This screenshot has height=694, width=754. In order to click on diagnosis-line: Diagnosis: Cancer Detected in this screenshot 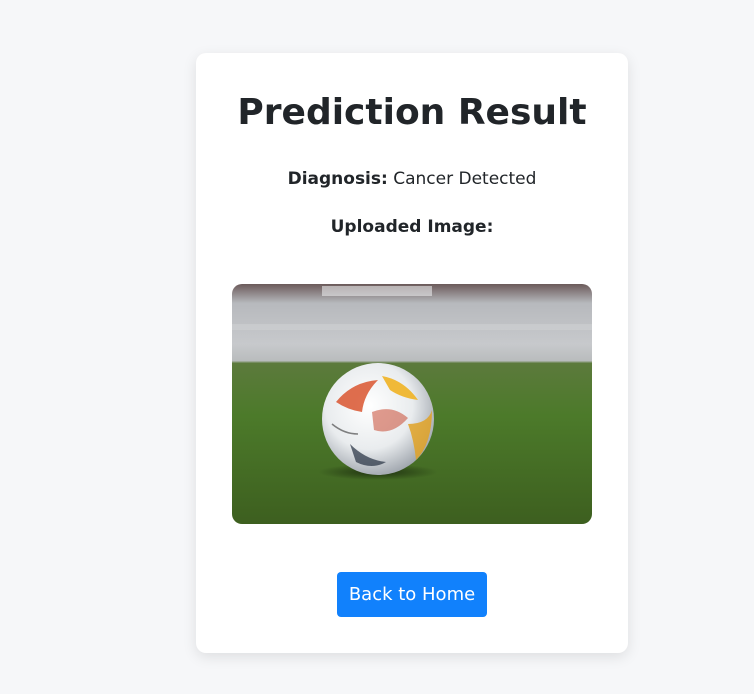, I will do `click(412, 179)`.